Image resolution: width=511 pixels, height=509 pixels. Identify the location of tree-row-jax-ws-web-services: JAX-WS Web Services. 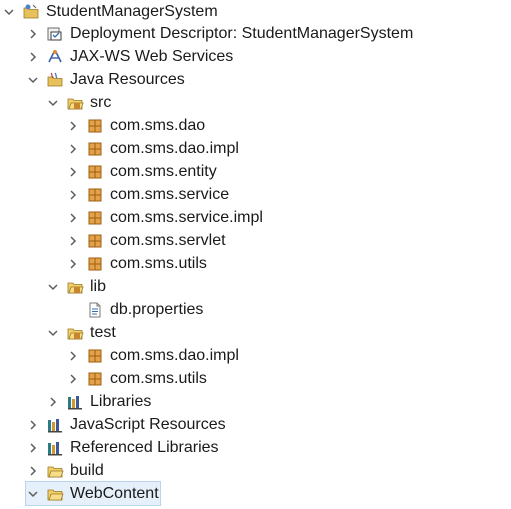
(129, 56).